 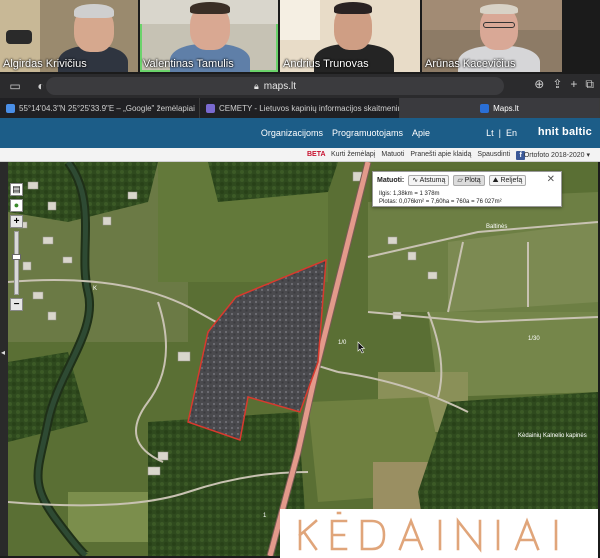 I want to click on map-label-cemetery: Kėdainių Kalnelio kapinės, so click(x=552, y=436).